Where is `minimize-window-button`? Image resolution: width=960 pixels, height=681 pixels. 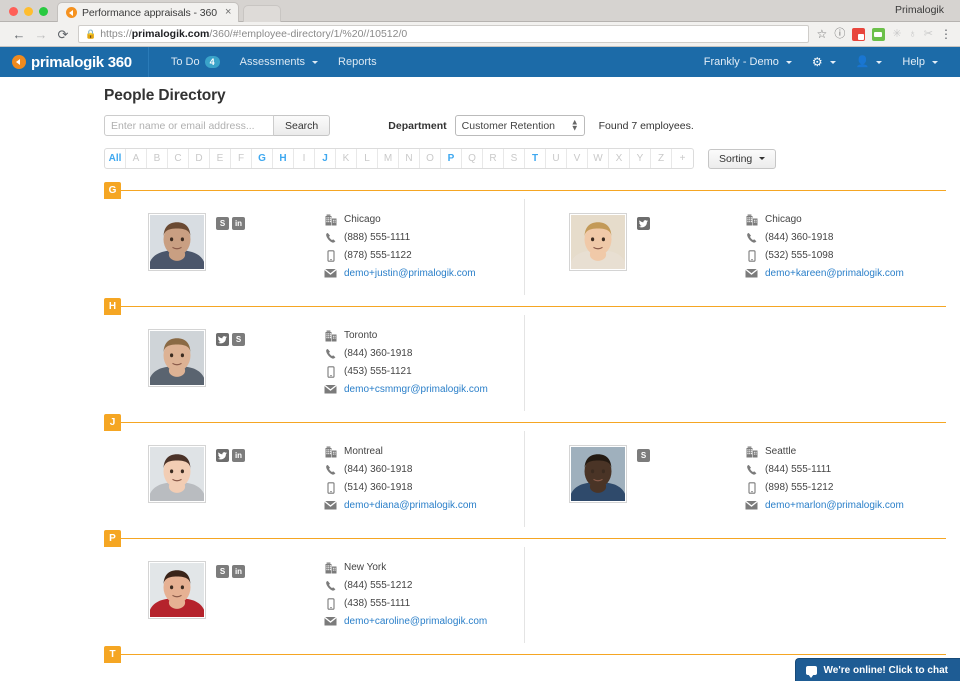 minimize-window-button is located at coordinates (28, 11).